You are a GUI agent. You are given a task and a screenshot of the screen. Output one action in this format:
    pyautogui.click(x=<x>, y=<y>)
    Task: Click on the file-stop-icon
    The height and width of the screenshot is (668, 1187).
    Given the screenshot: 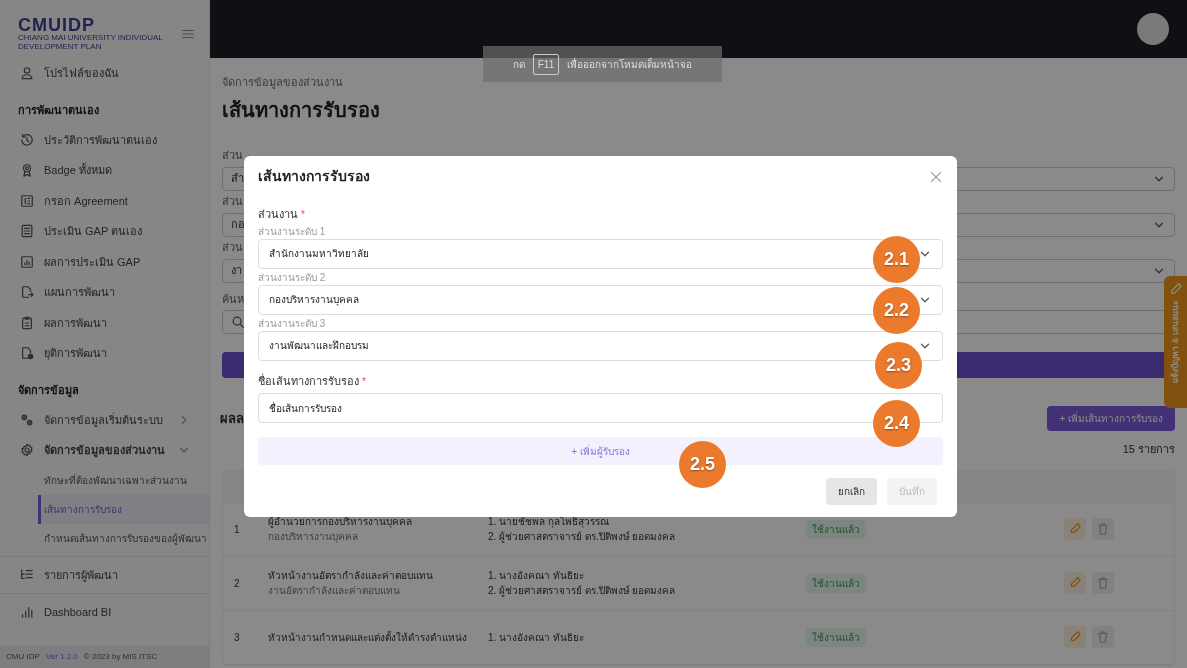 What is the action you would take?
    pyautogui.click(x=27, y=353)
    